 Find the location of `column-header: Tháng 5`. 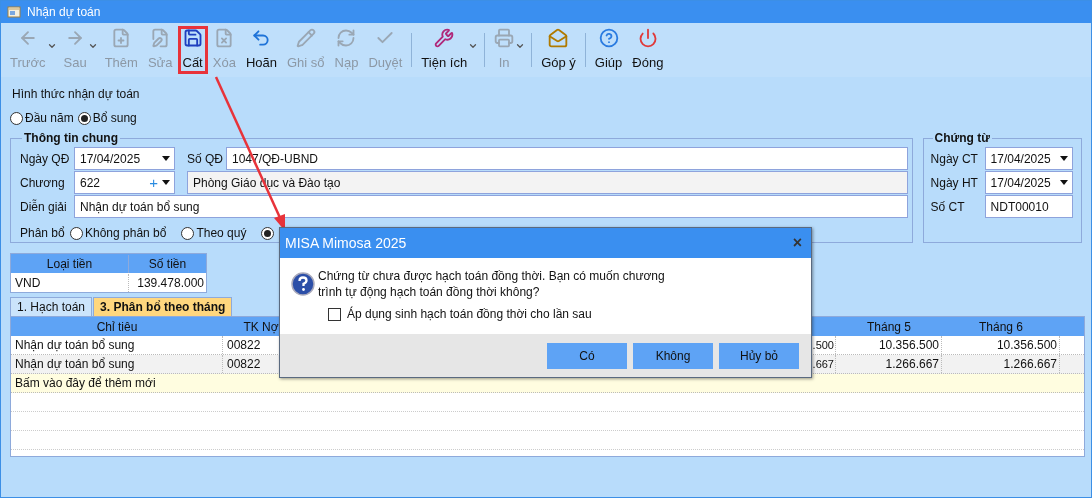

column-header: Tháng 5 is located at coordinates (888, 327).